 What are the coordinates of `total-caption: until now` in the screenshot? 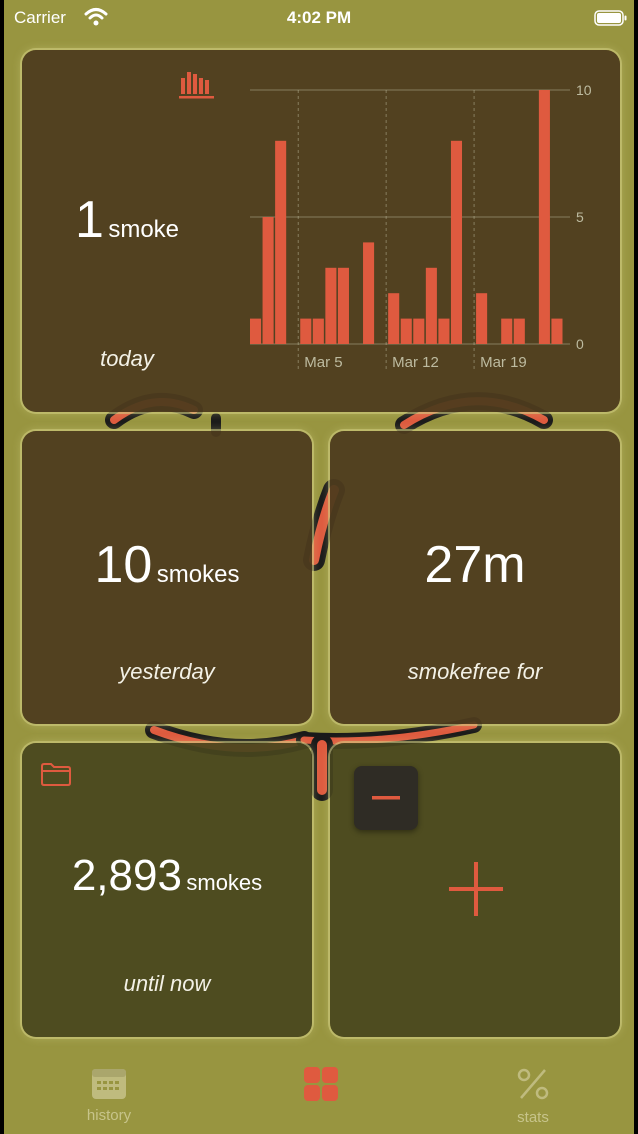 It's located at (167, 983).